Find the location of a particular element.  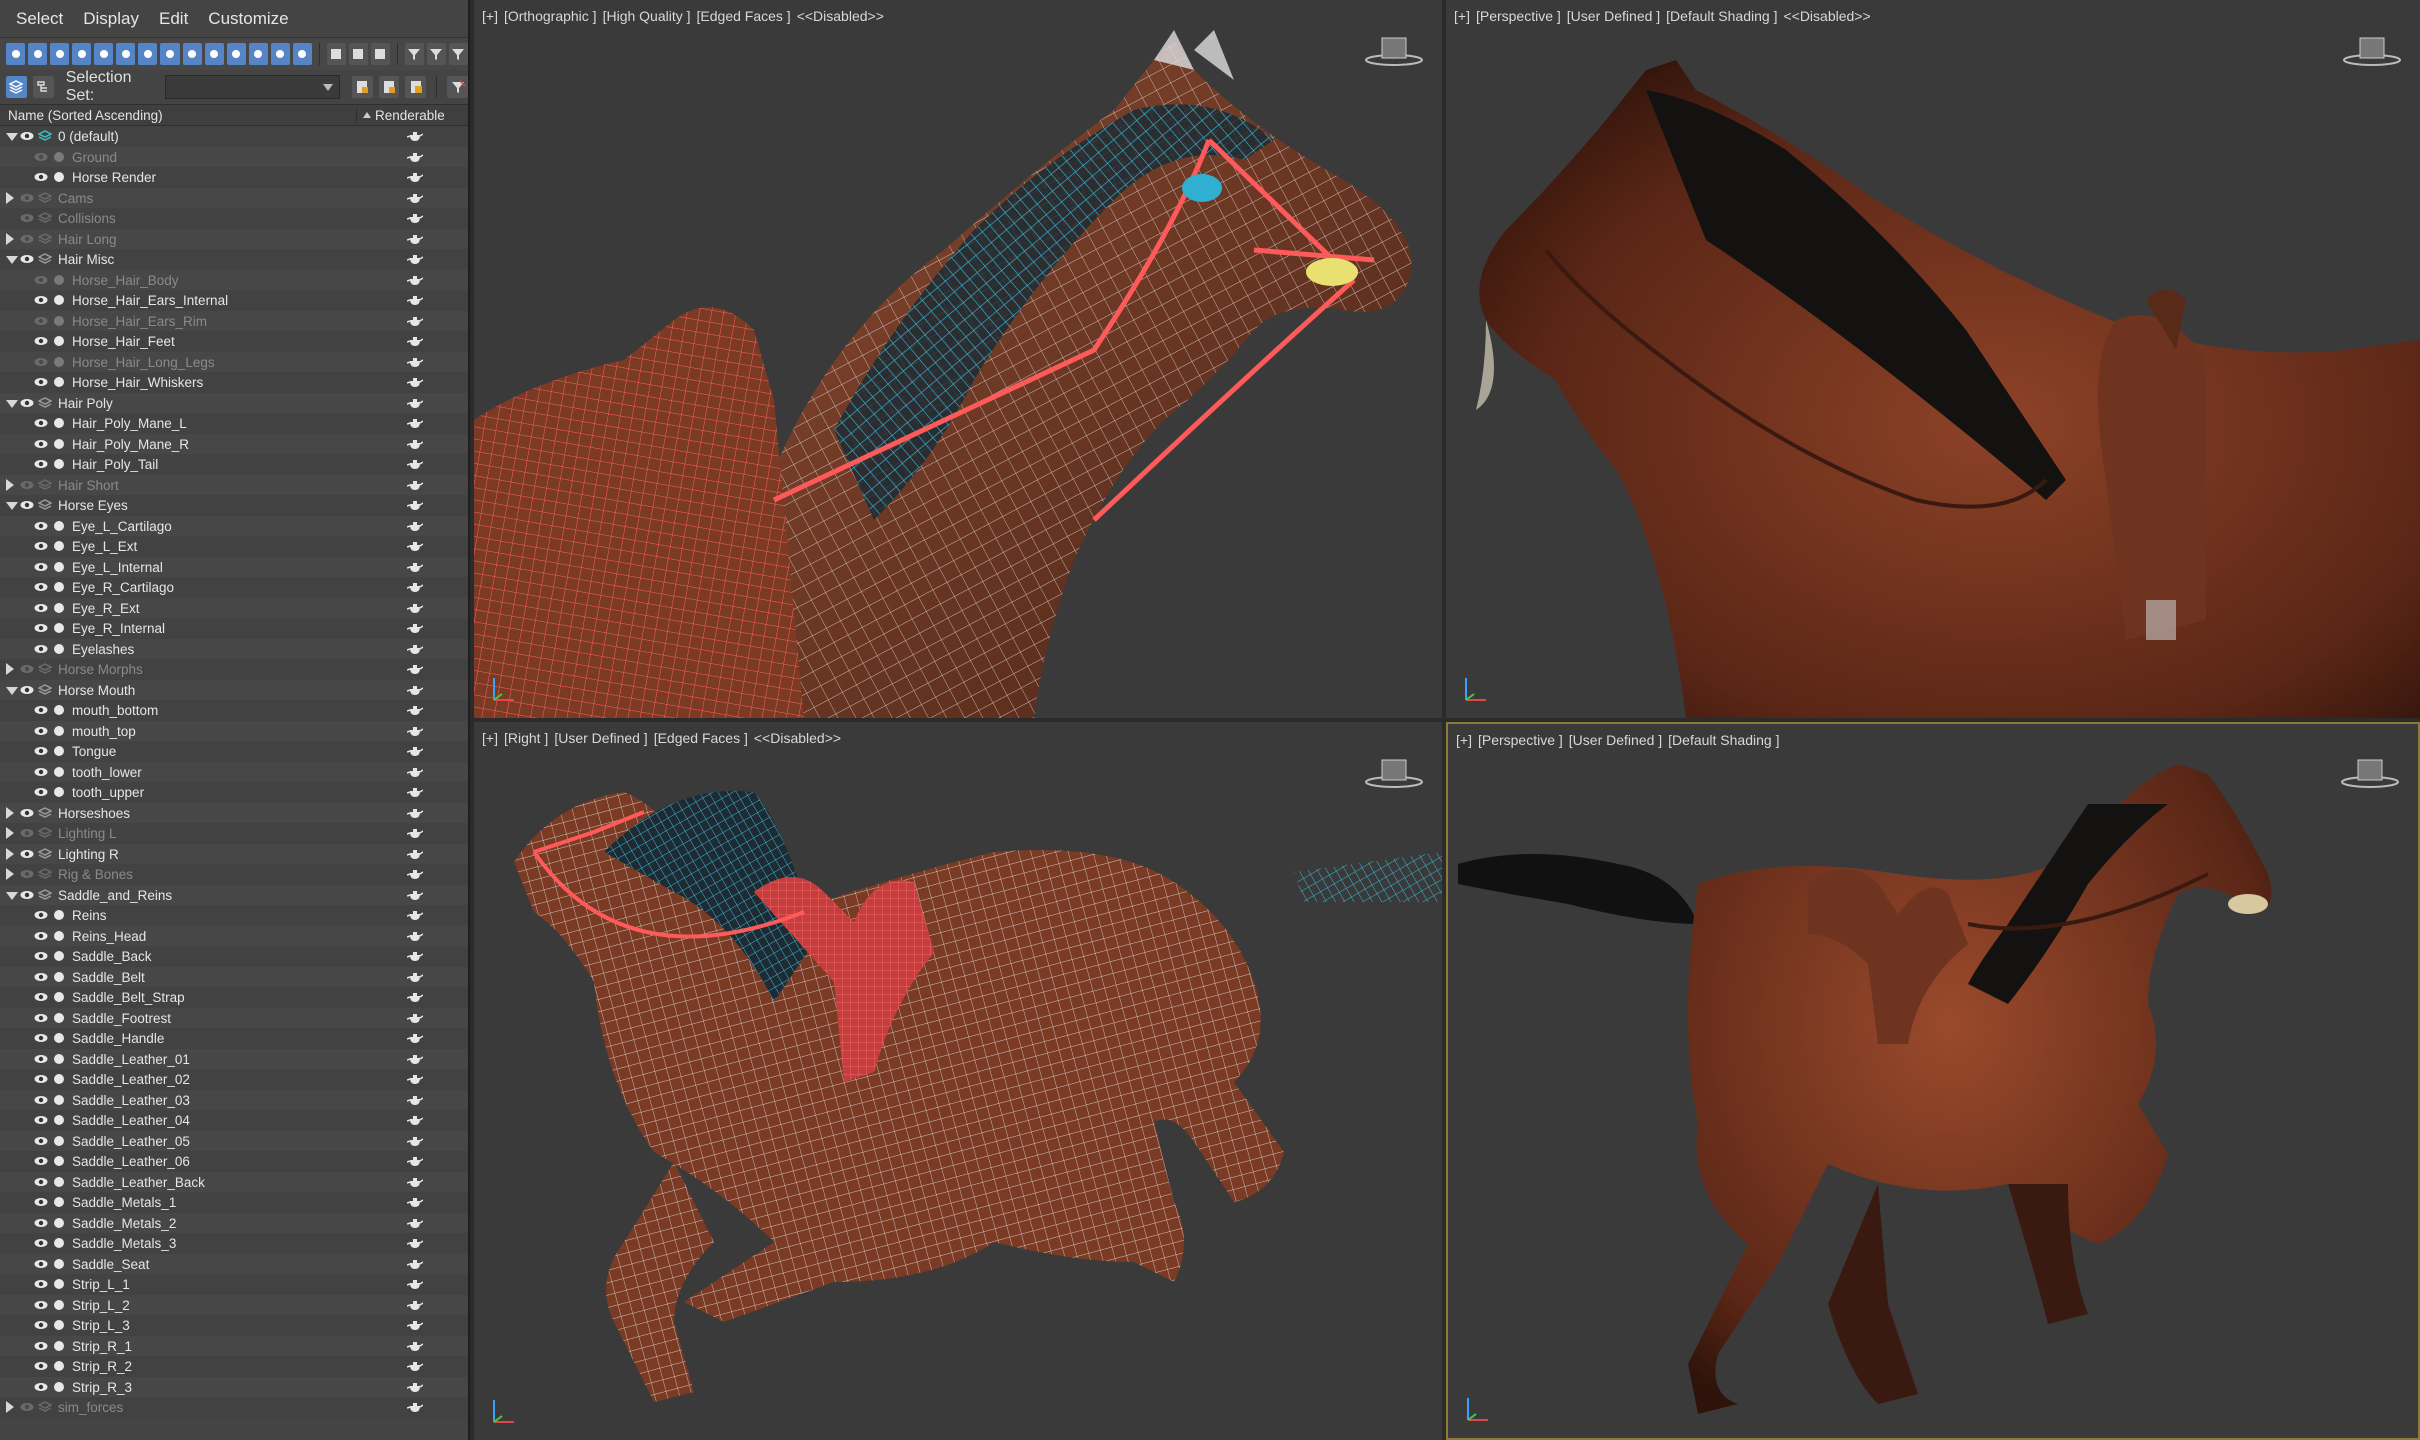

object-row: Tongue is located at coordinates (234, 751).